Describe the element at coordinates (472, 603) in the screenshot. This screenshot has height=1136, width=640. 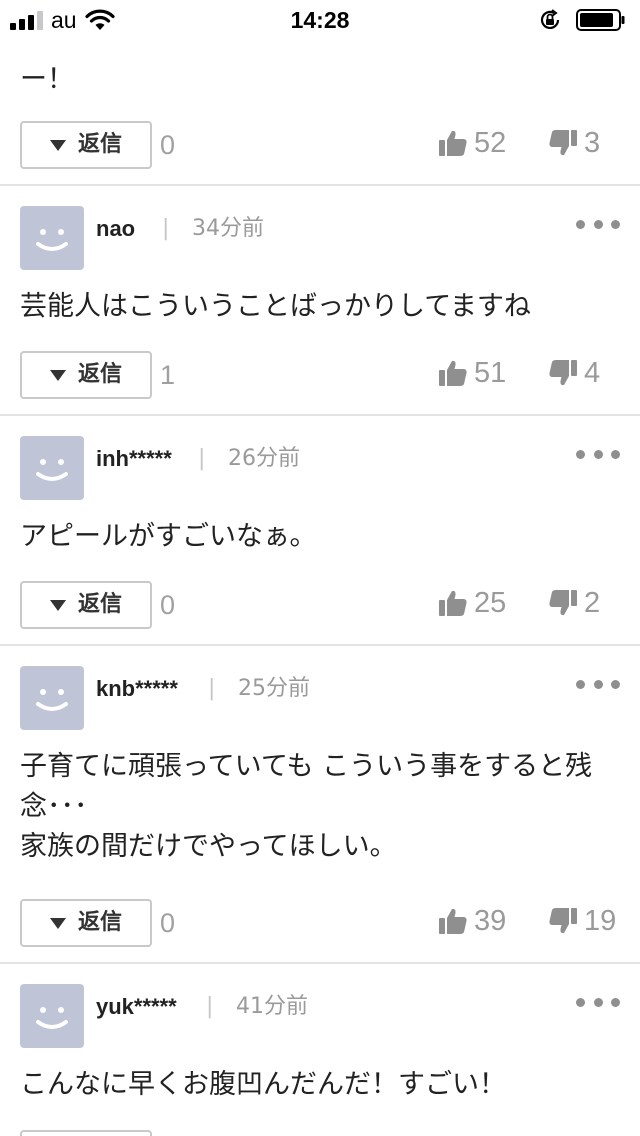
I see `like-button: 25` at that location.